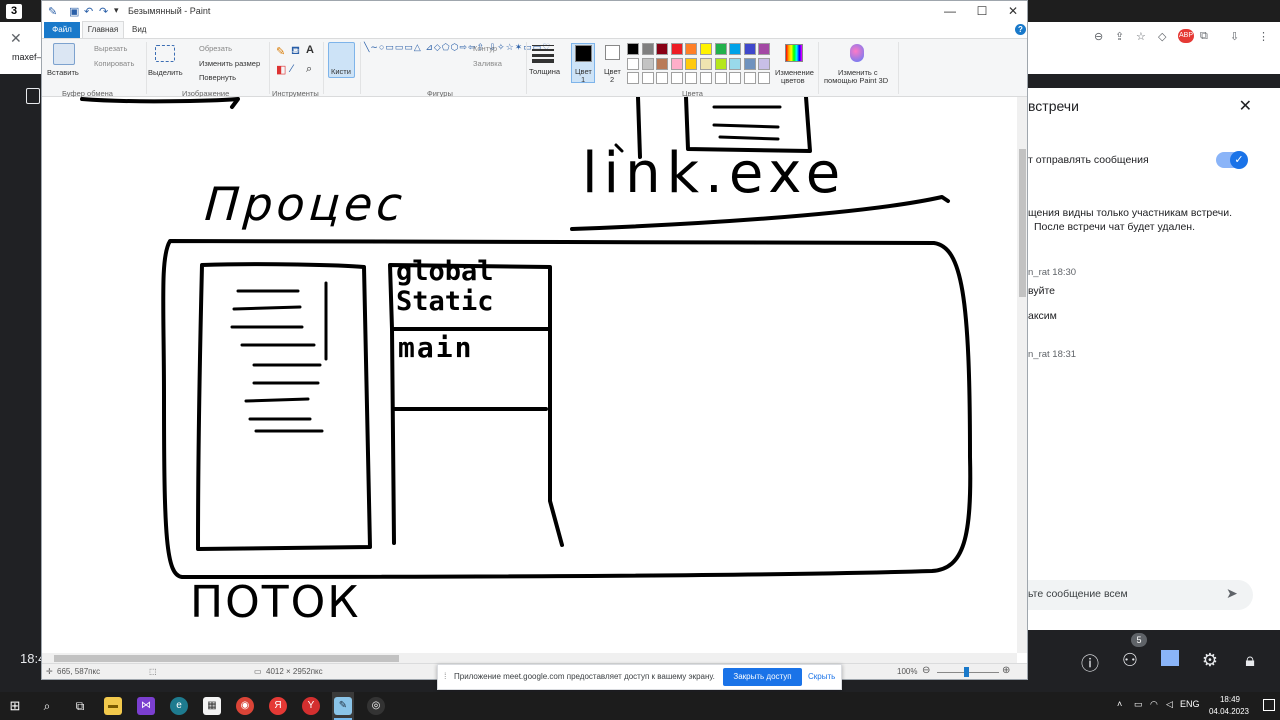 This screenshot has height=720, width=1280. What do you see at coordinates (64, 54) in the screenshot?
I see `paste-icon` at bounding box center [64, 54].